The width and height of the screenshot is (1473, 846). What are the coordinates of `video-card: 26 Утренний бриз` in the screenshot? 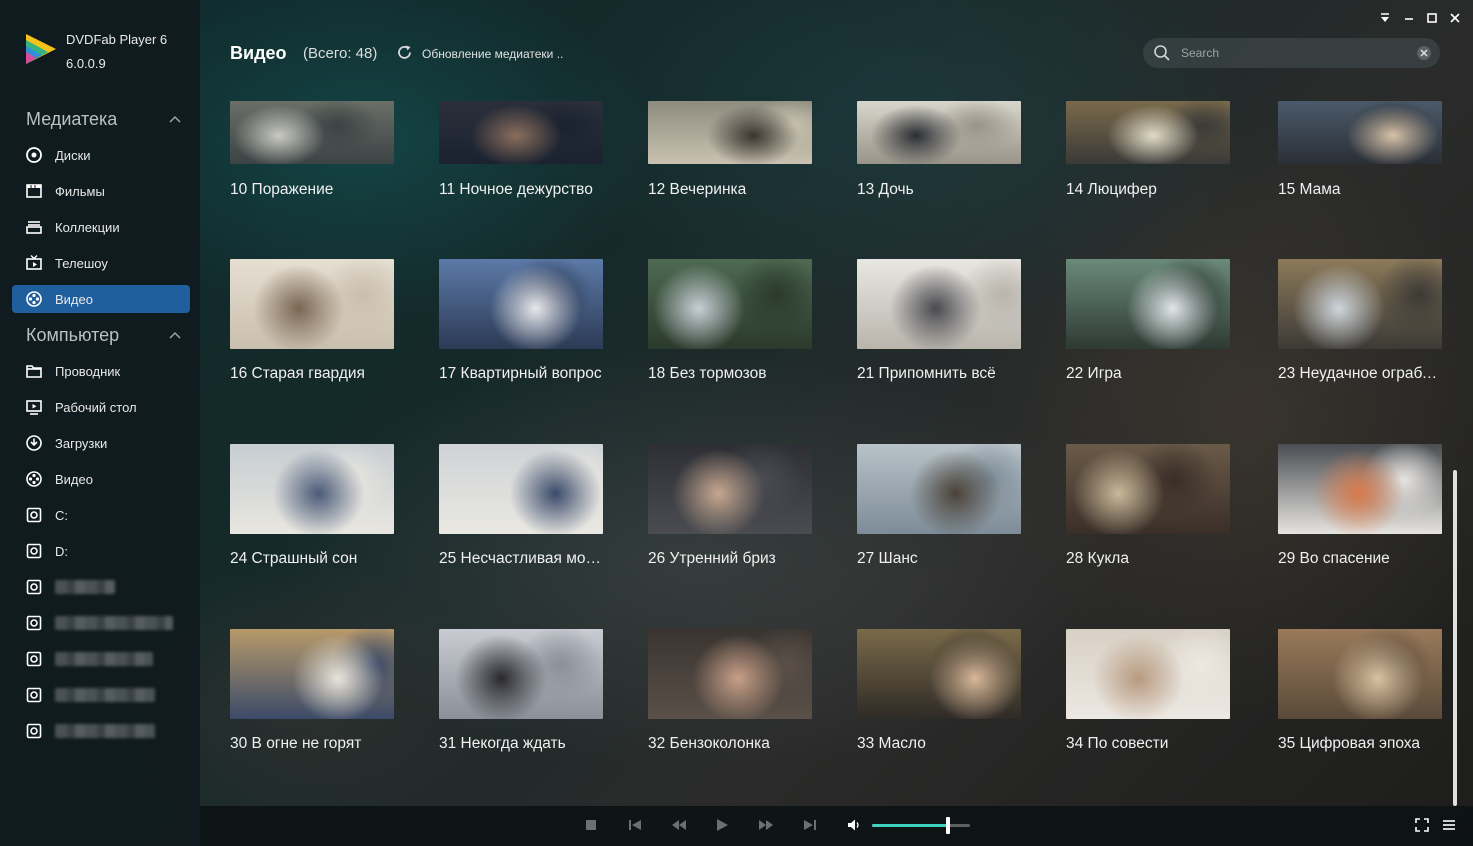 It's located at (730, 506).